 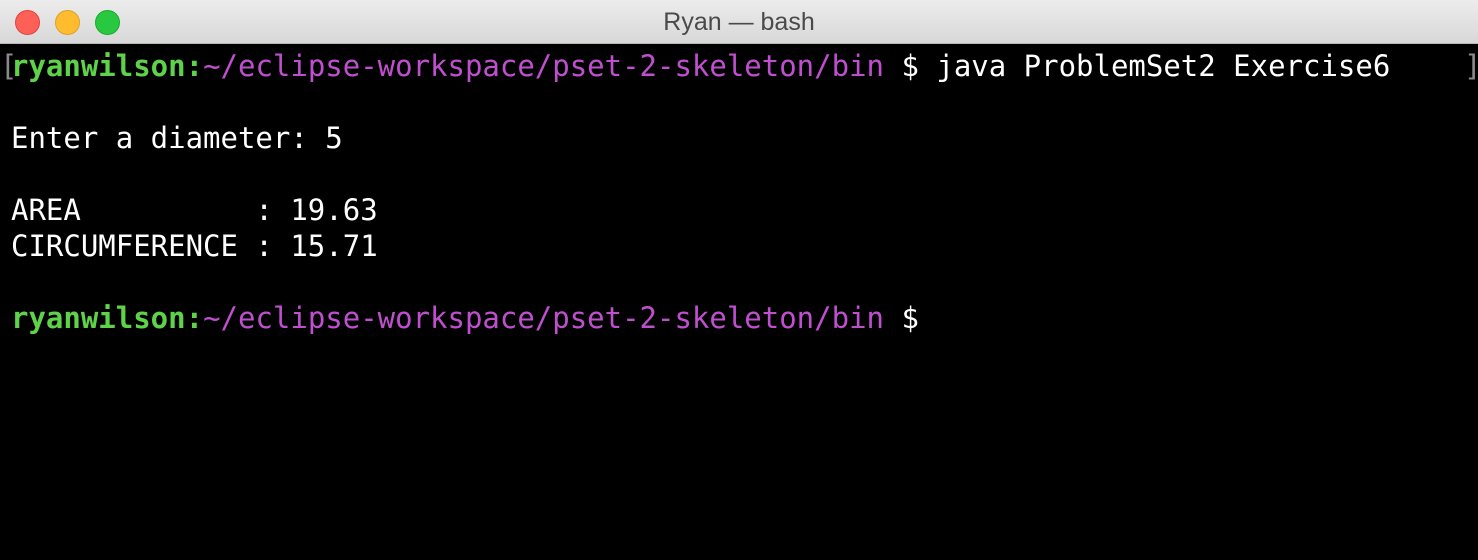 I want to click on output-area: AREA : 19.63, so click(x=194, y=210).